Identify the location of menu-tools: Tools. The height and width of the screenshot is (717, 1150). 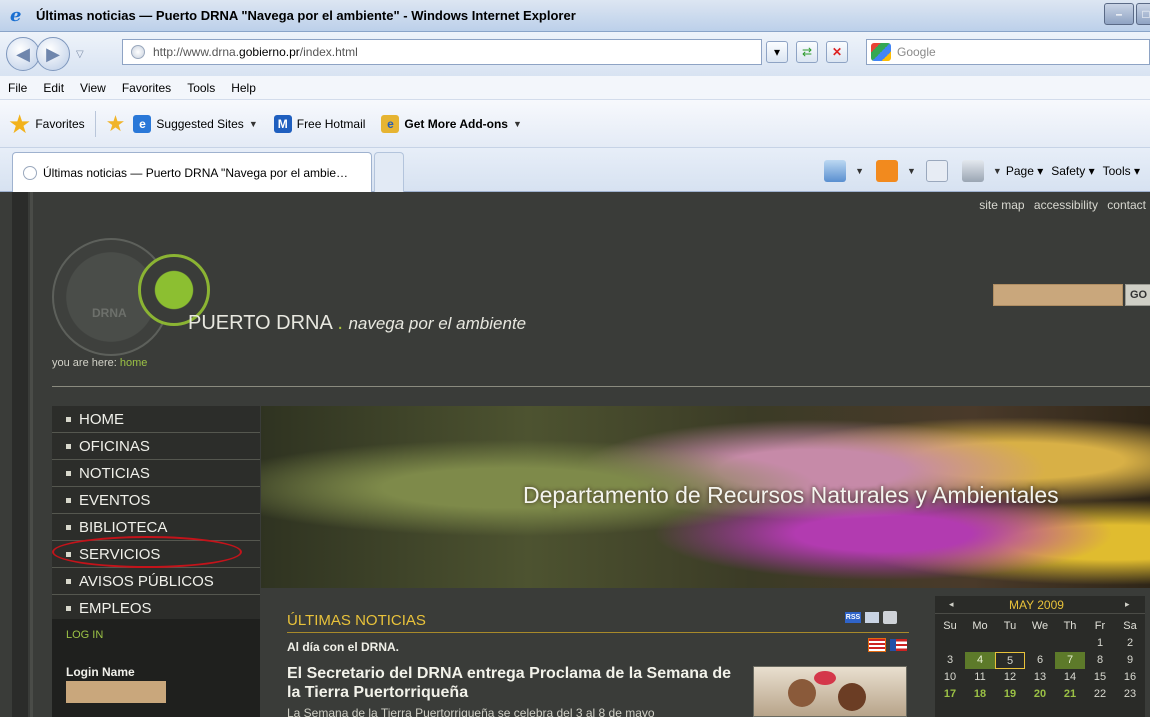
(201, 88).